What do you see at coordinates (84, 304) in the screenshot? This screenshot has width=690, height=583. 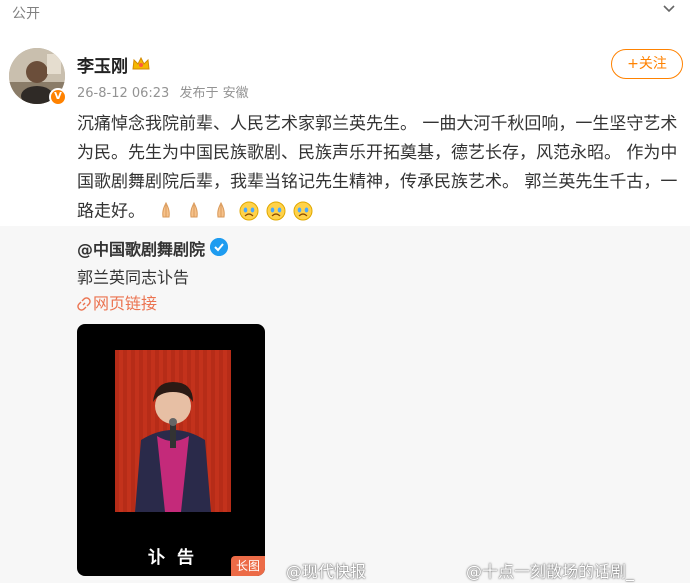 I see `link-icon` at bounding box center [84, 304].